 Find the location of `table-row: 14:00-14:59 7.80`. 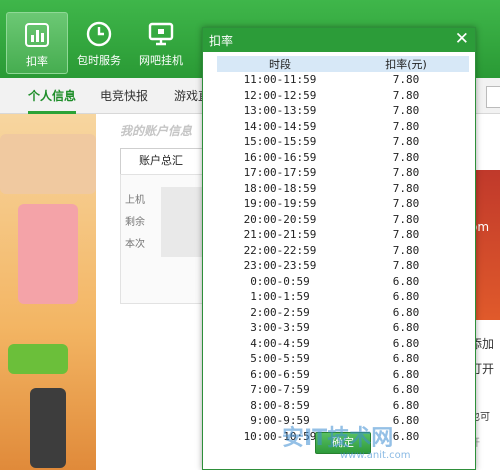

table-row: 14:00-14:59 7.80 is located at coordinates (343, 128).